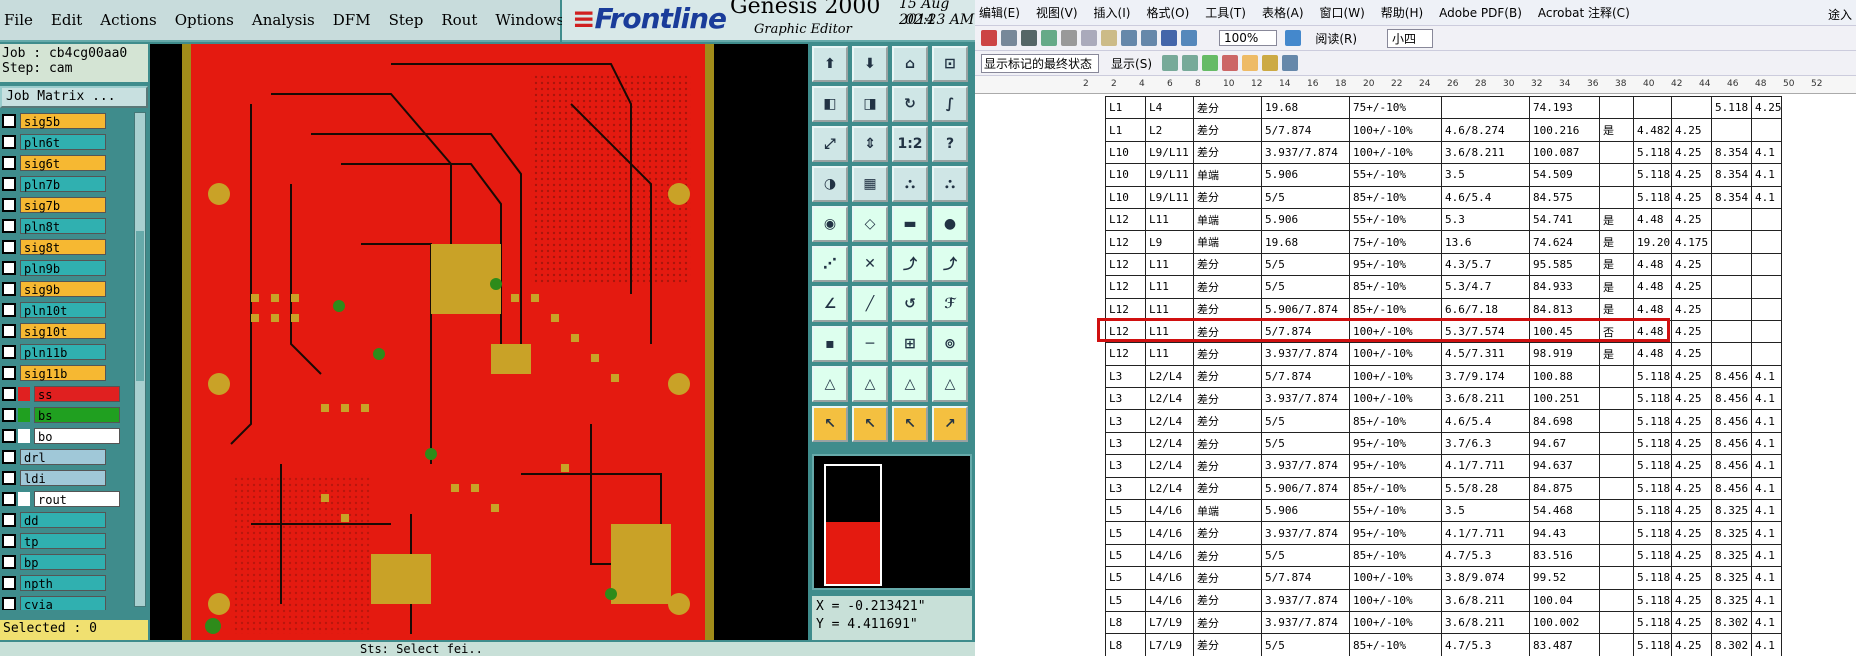 The width and height of the screenshot is (1856, 656). What do you see at coordinates (1057, 12) in the screenshot?
I see `word-menu-item: 视图(V)` at bounding box center [1057, 12].